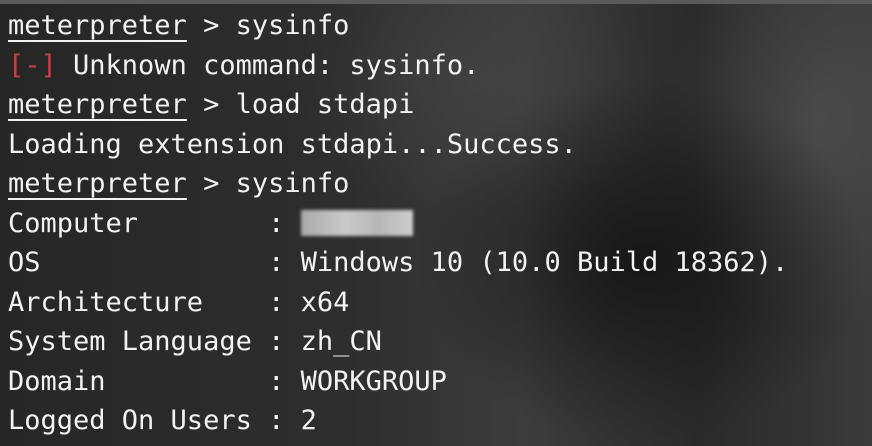  What do you see at coordinates (325, 302) in the screenshot?
I see `sysinfo-value: x64` at bounding box center [325, 302].